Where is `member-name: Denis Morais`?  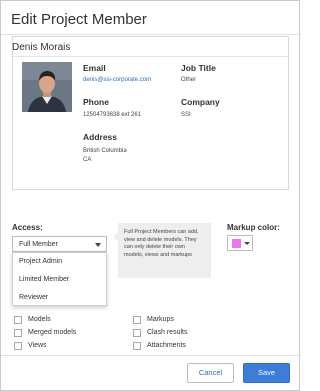 member-name: Denis Morais is located at coordinates (41, 47).